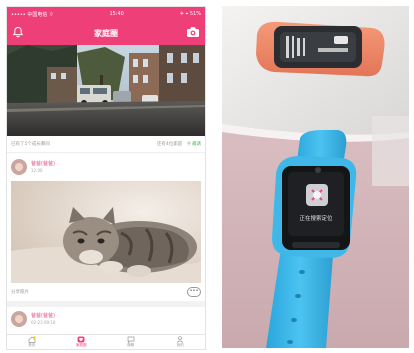  Describe the element at coordinates (32, 14) in the screenshot. I see `carrier-label: ••••• 中国电信 ⌔` at that location.